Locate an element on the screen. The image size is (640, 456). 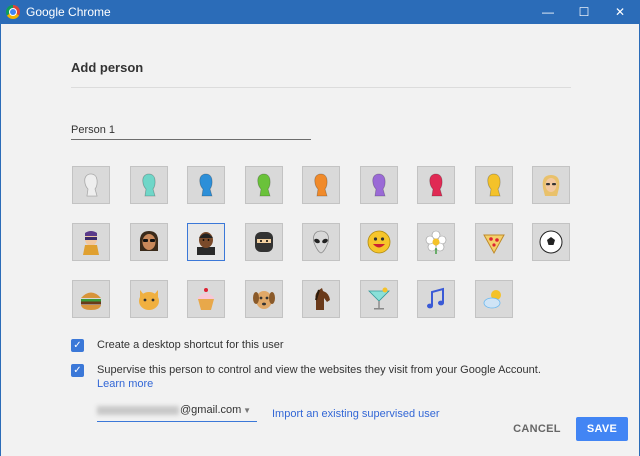
ninja-icon is located at coordinates (263, 242).